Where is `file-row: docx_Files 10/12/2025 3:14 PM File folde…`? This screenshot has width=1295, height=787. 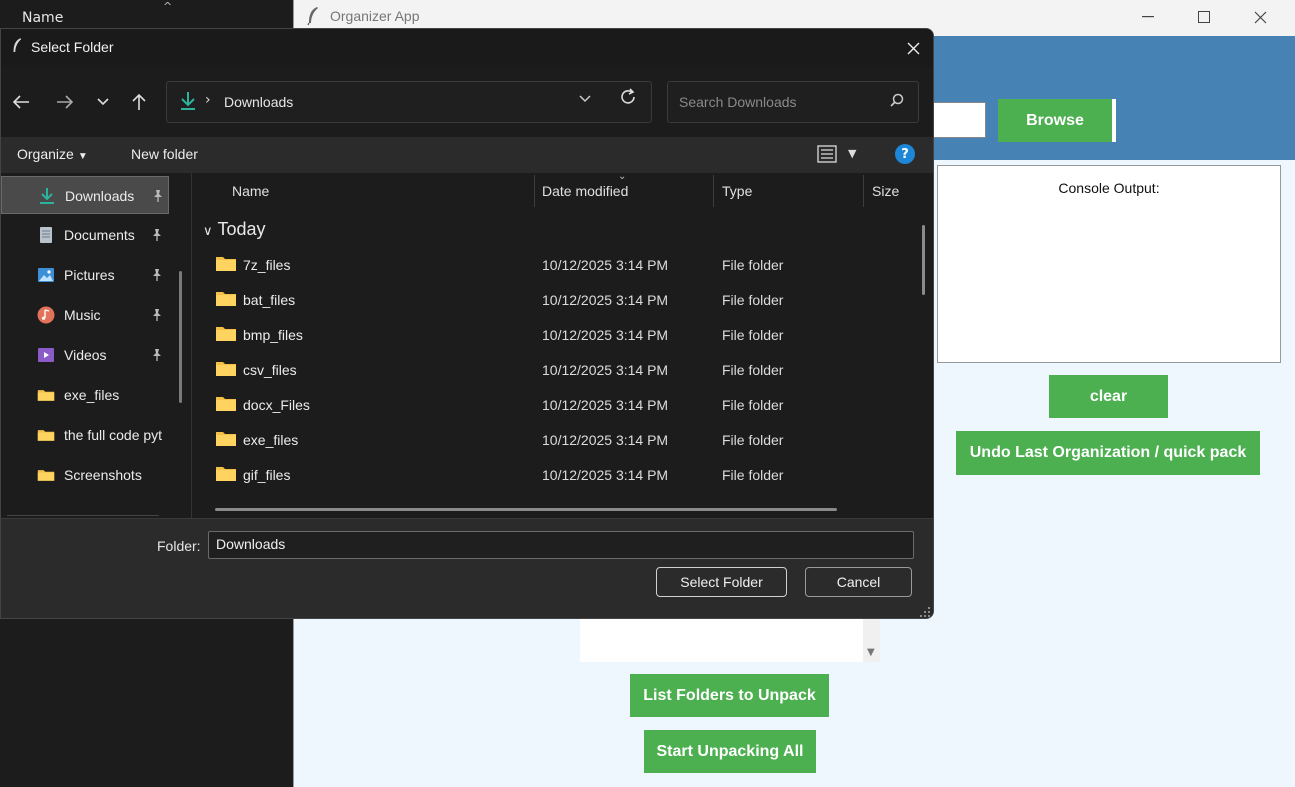 file-row: docx_Files 10/12/2025 3:14 PM File folde… is located at coordinates (555, 404).